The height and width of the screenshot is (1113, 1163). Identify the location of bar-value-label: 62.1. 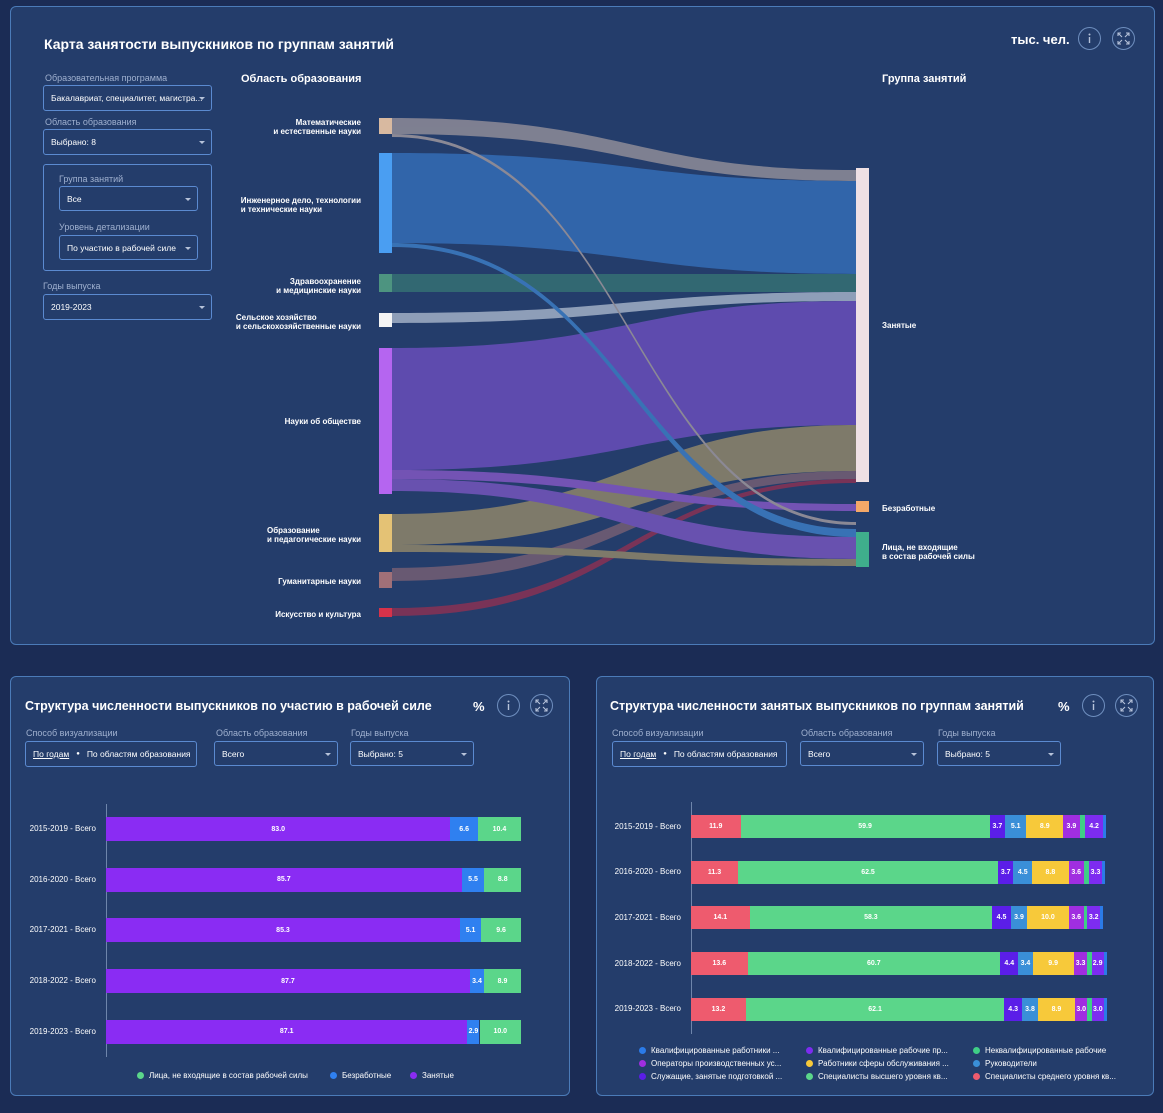
(875, 1009).